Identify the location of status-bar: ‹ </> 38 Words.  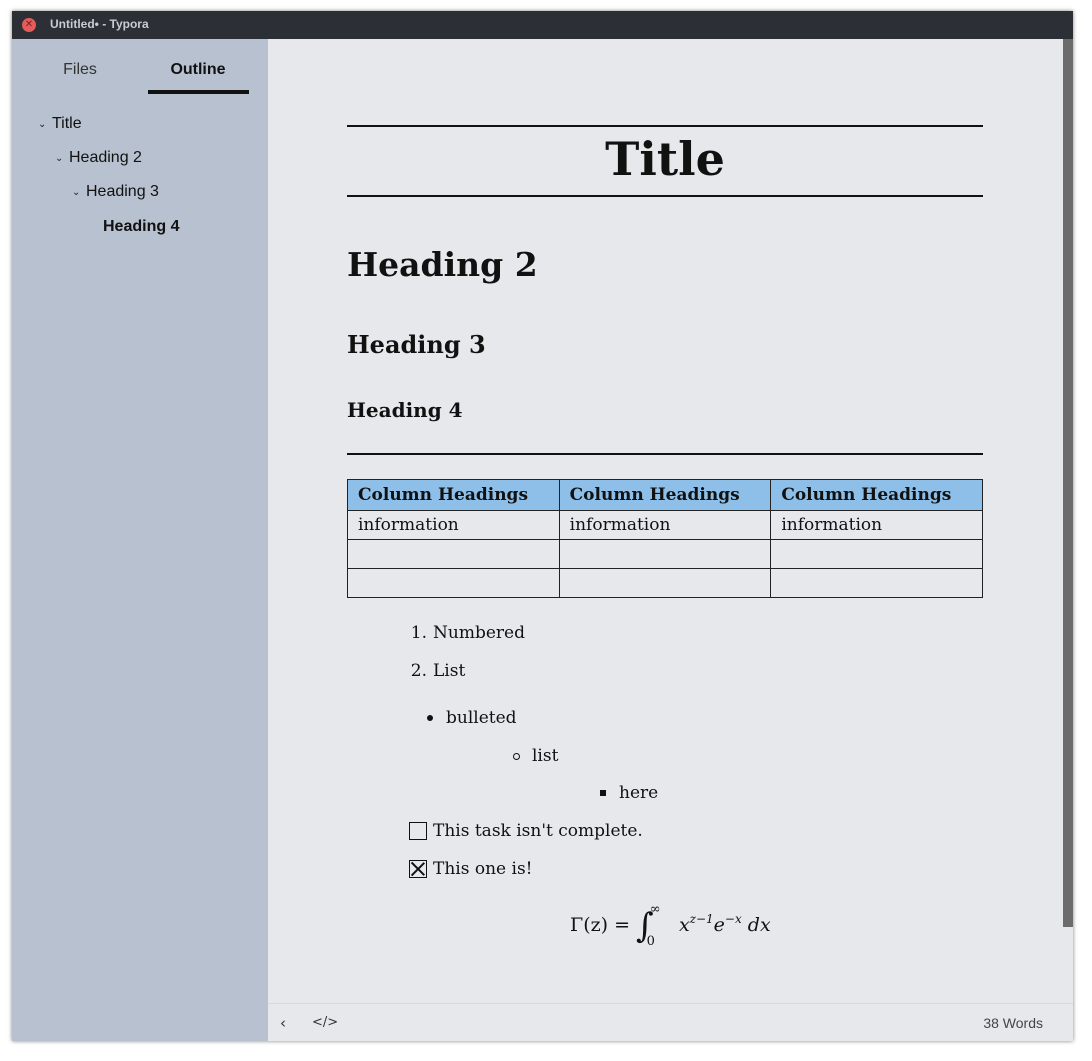
(670, 1022).